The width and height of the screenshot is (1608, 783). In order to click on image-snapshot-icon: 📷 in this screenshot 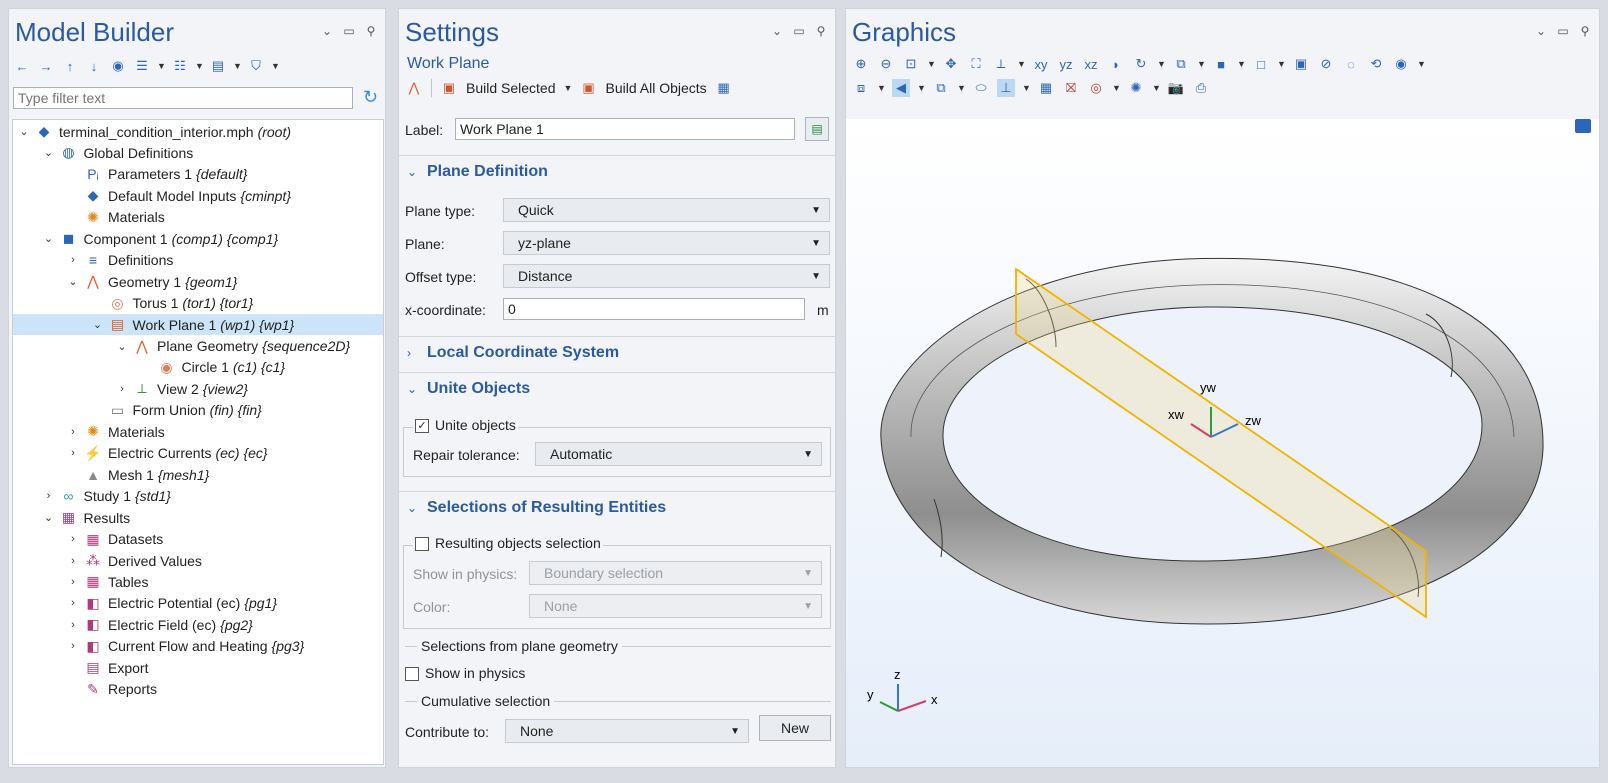, I will do `click(1176, 88)`.